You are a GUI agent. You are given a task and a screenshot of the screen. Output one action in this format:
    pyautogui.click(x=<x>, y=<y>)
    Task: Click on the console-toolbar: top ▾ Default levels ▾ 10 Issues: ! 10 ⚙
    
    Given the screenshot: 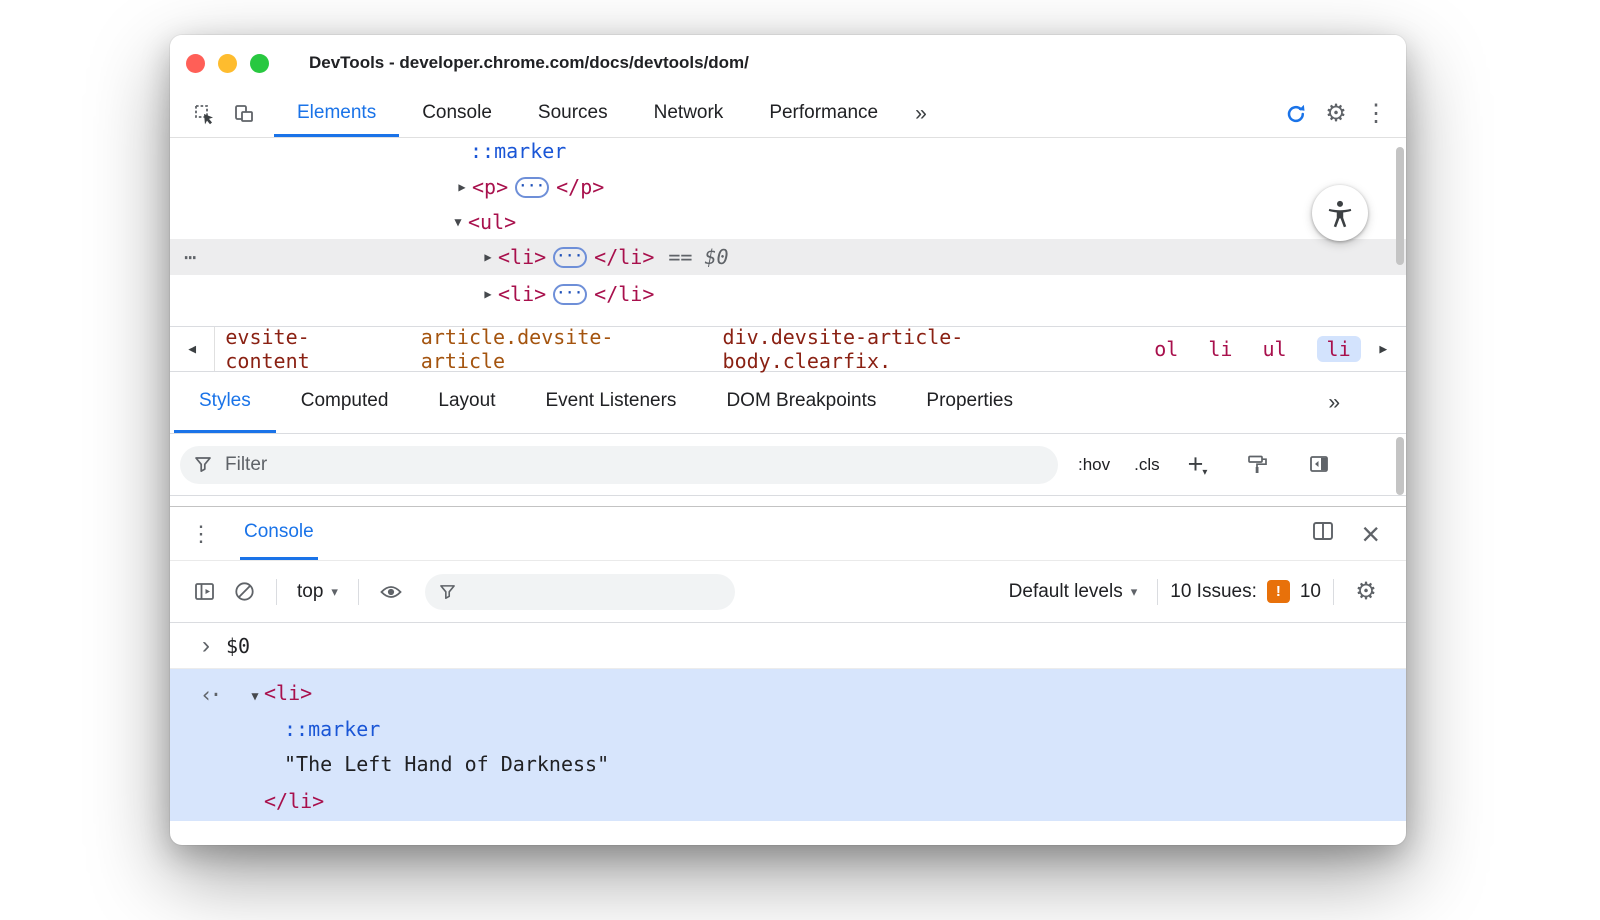 What is the action you would take?
    pyautogui.click(x=788, y=592)
    